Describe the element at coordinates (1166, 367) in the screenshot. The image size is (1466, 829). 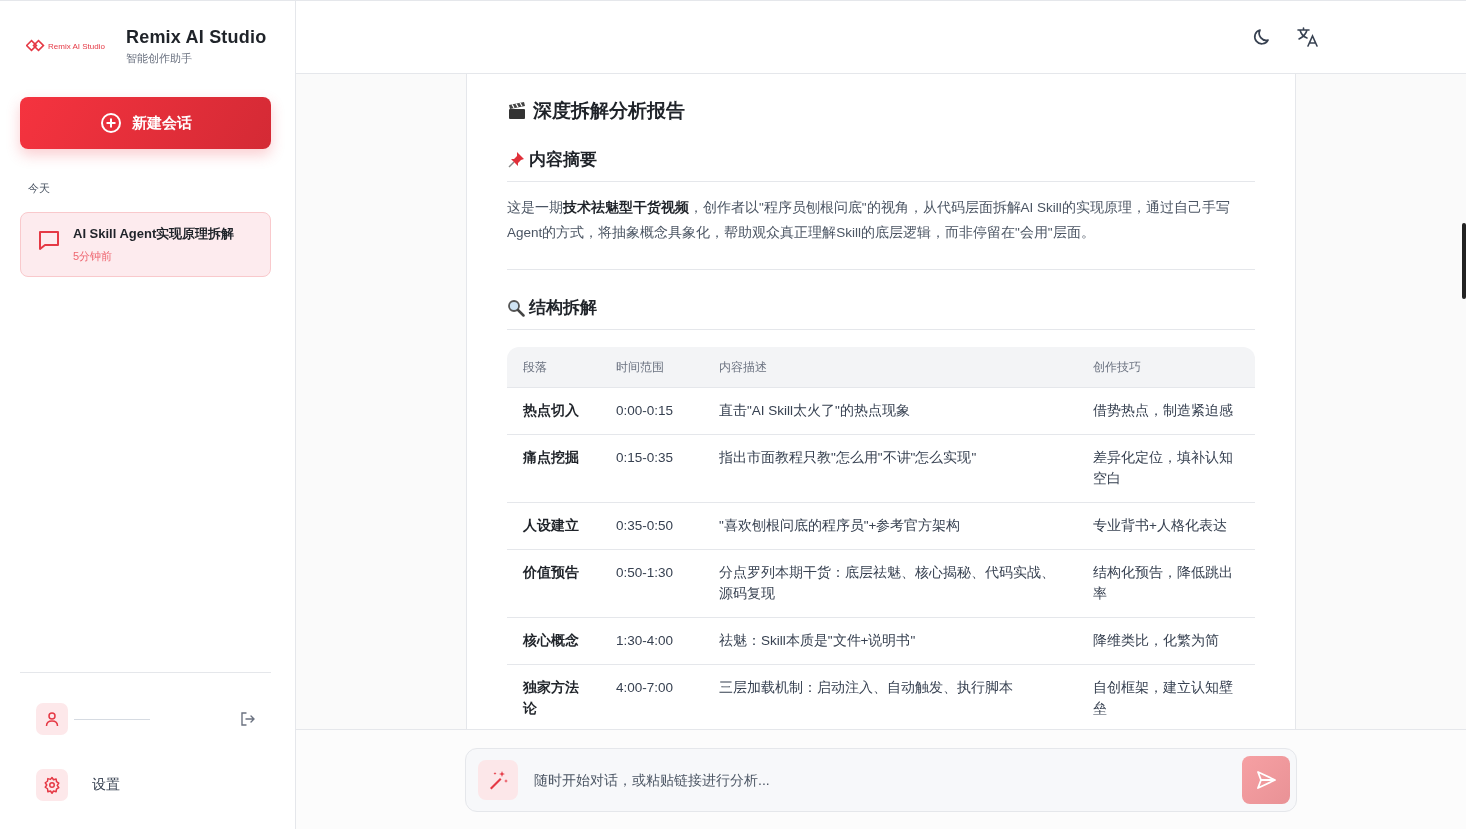
I see `column-header: 创作技巧` at that location.